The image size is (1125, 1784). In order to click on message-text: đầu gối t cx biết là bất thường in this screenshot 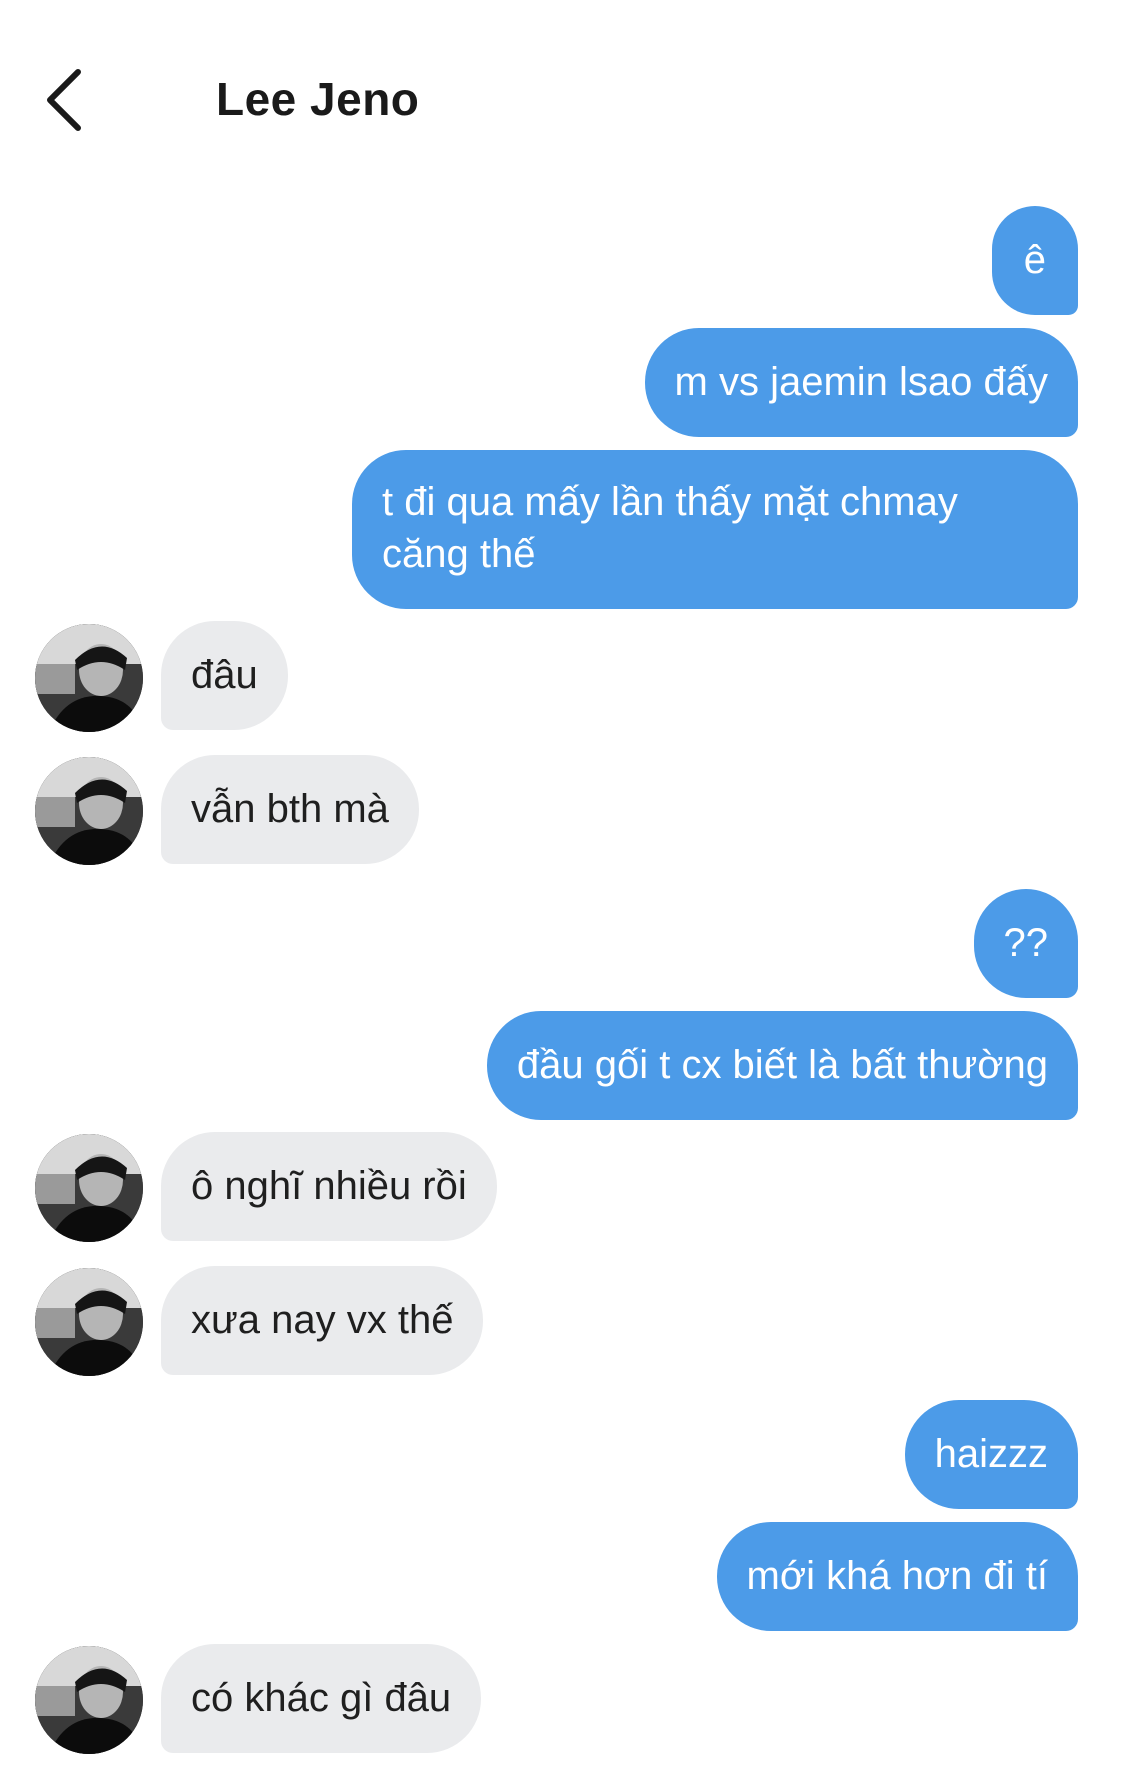, I will do `click(782, 1065)`.